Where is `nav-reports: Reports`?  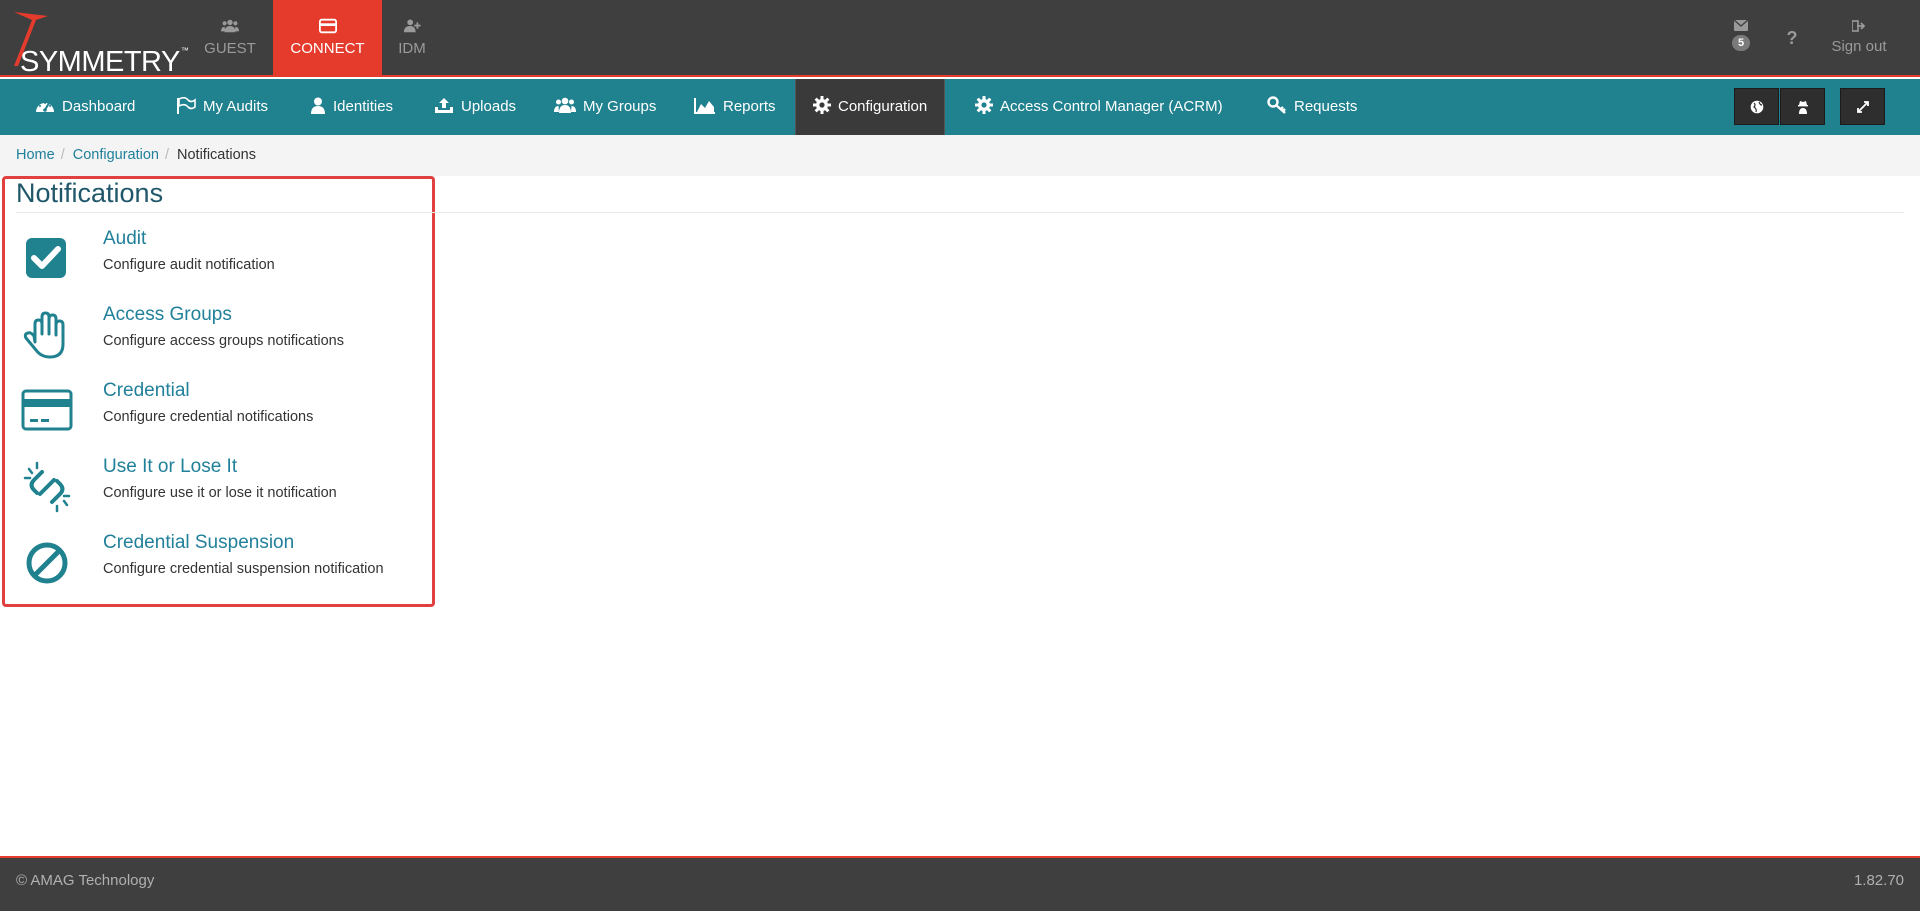 nav-reports: Reports is located at coordinates (735, 107).